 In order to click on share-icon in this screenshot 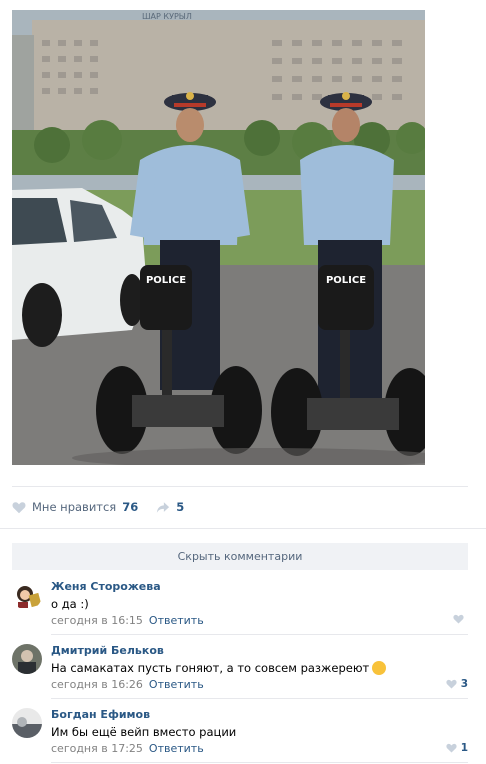, I will do `click(163, 507)`.